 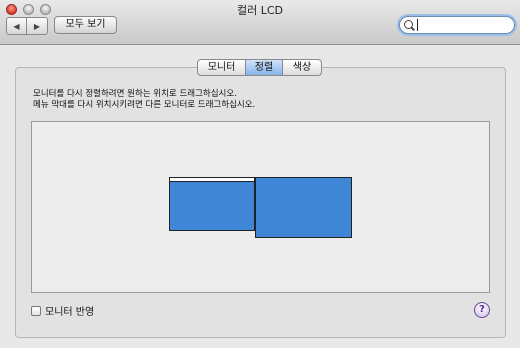 I want to click on instruction-line-2: 메뉴 막대를 다시 위치시키려면 다른 모니터로 드래그하십시오., so click(x=144, y=105).